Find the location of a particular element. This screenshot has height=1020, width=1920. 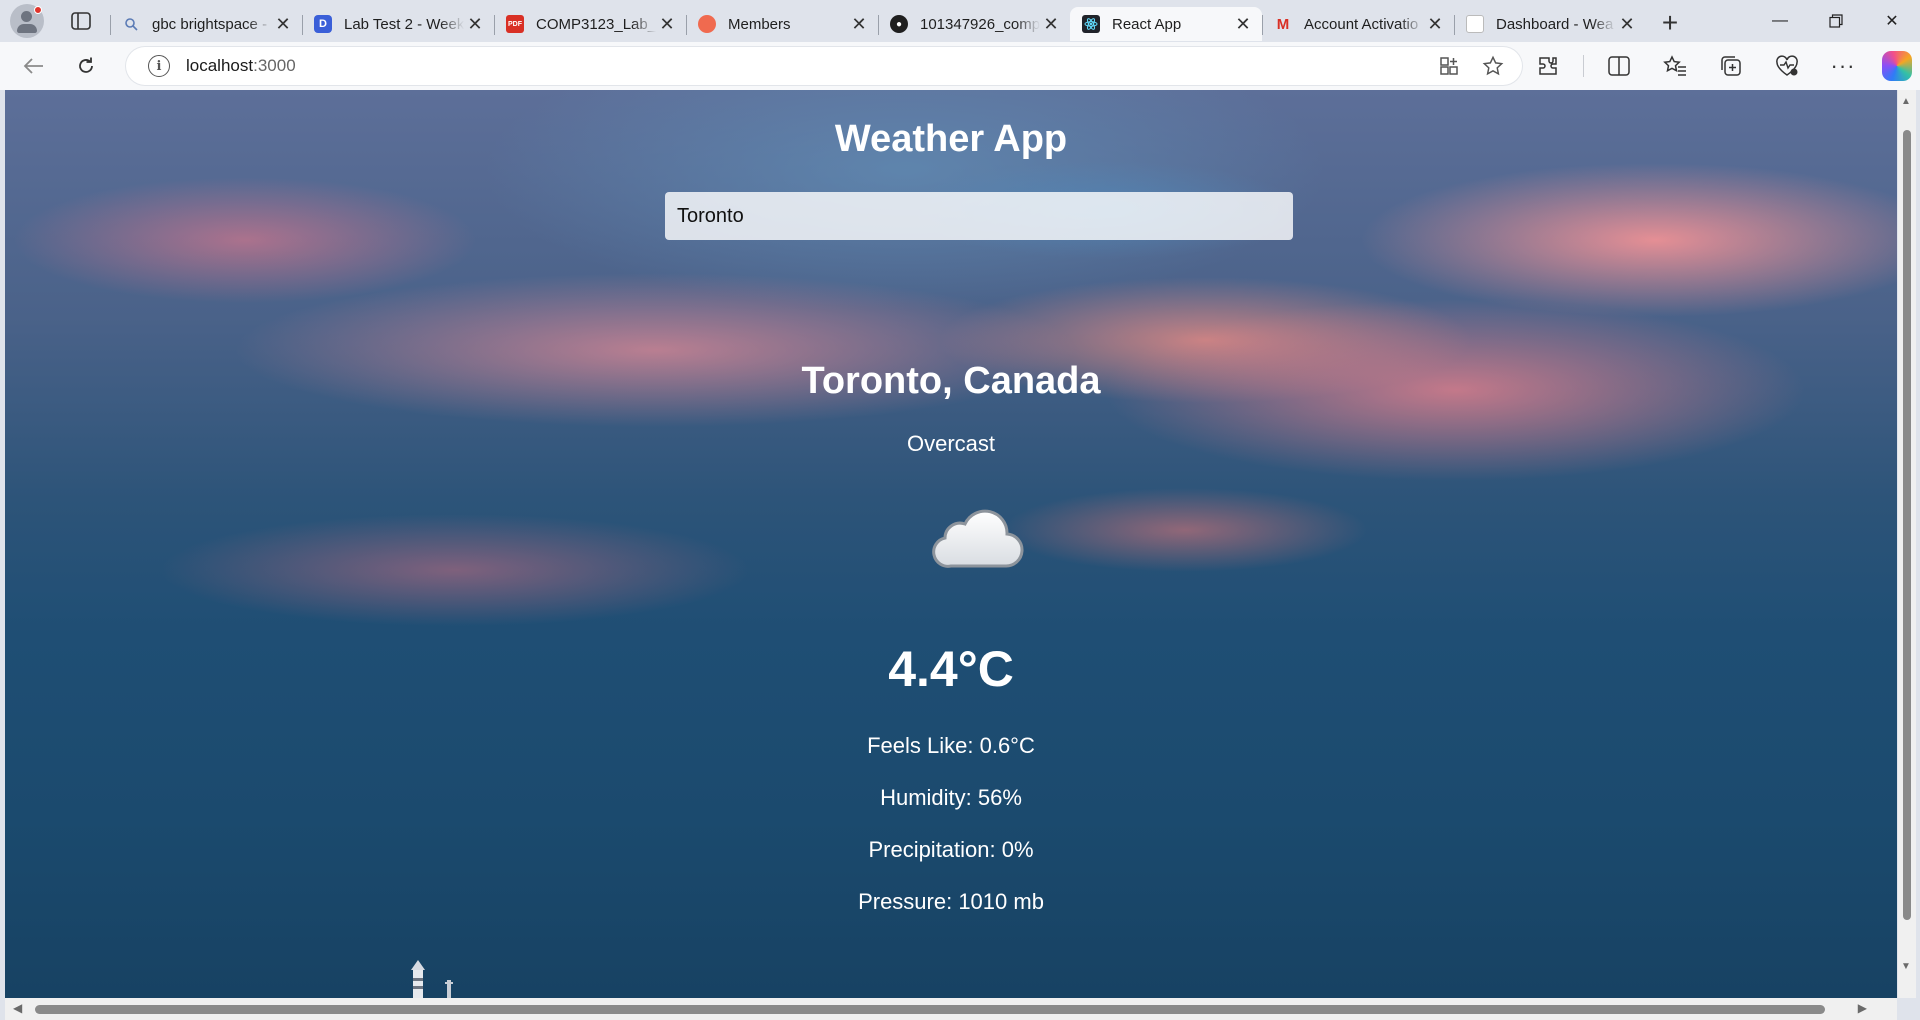

browser-toolbar: i localhost:3000 ··· is located at coordinates (960, 66).